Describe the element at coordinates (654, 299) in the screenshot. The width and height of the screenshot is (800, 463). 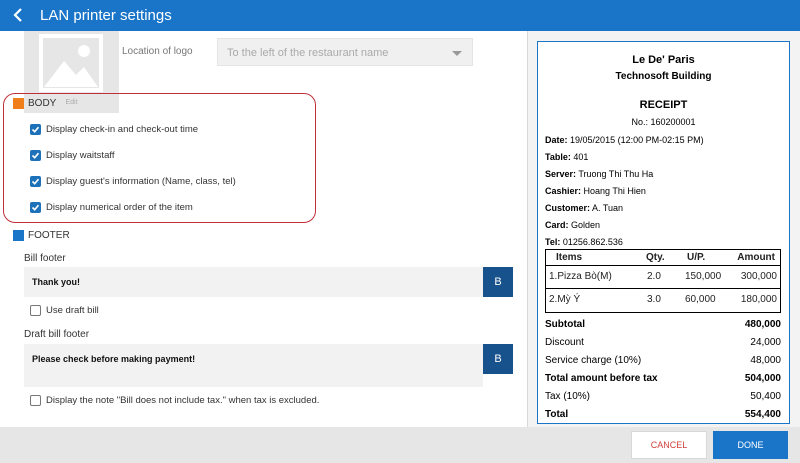
I see `item-qty: 3.0` at that location.